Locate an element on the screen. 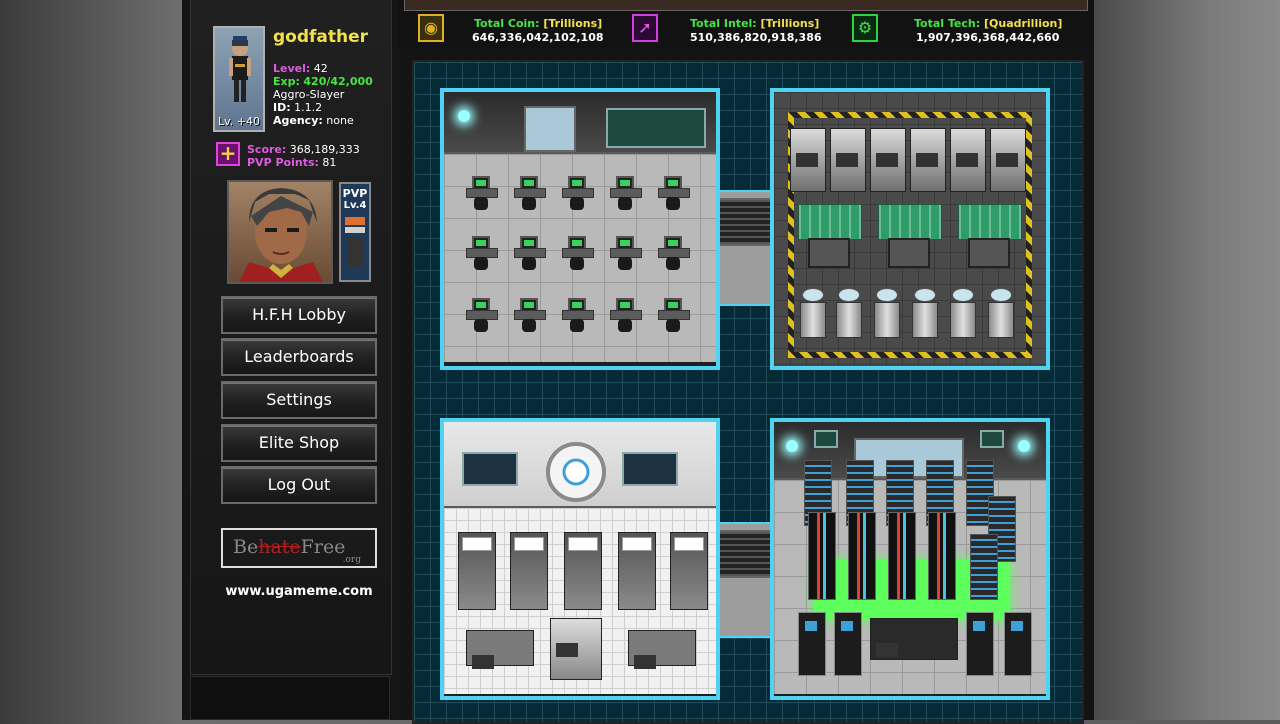 The width and height of the screenshot is (1280, 724). office-display is located at coordinates (656, 128).